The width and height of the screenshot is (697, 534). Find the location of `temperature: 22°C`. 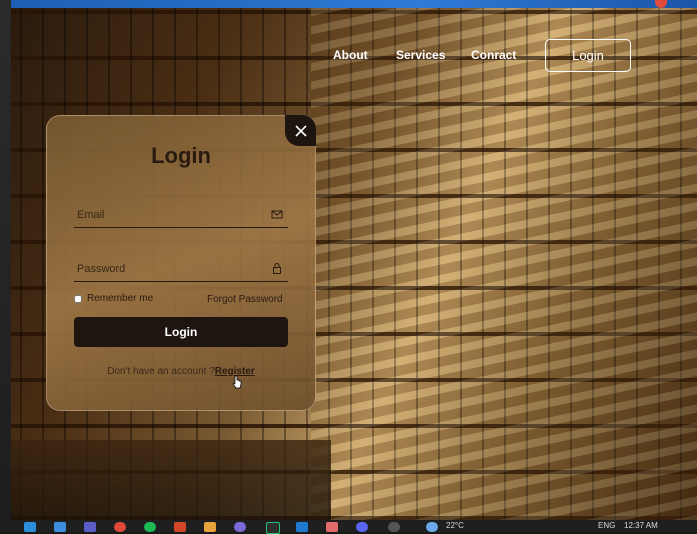

temperature: 22°C is located at coordinates (455, 525).